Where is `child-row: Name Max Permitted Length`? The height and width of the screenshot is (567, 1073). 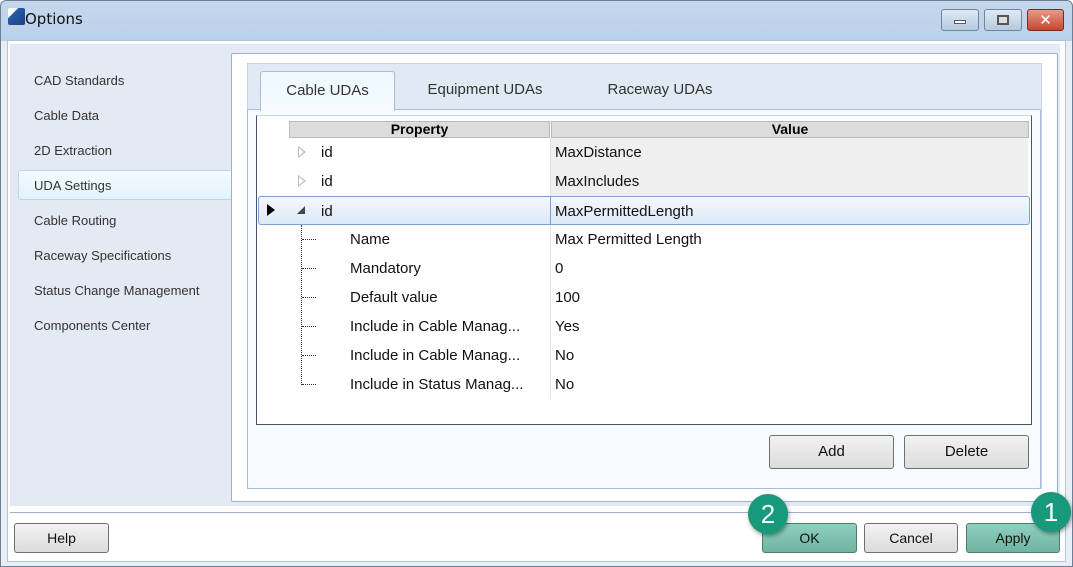
child-row: Name Max Permitted Length is located at coordinates (644, 239).